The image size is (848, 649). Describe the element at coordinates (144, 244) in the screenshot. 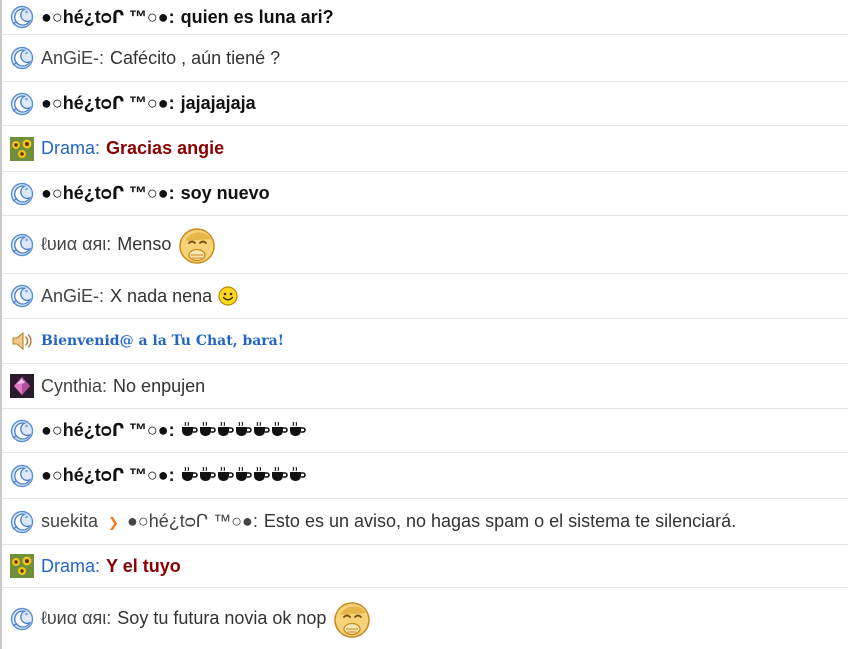

I see `message-text: Menso` at that location.